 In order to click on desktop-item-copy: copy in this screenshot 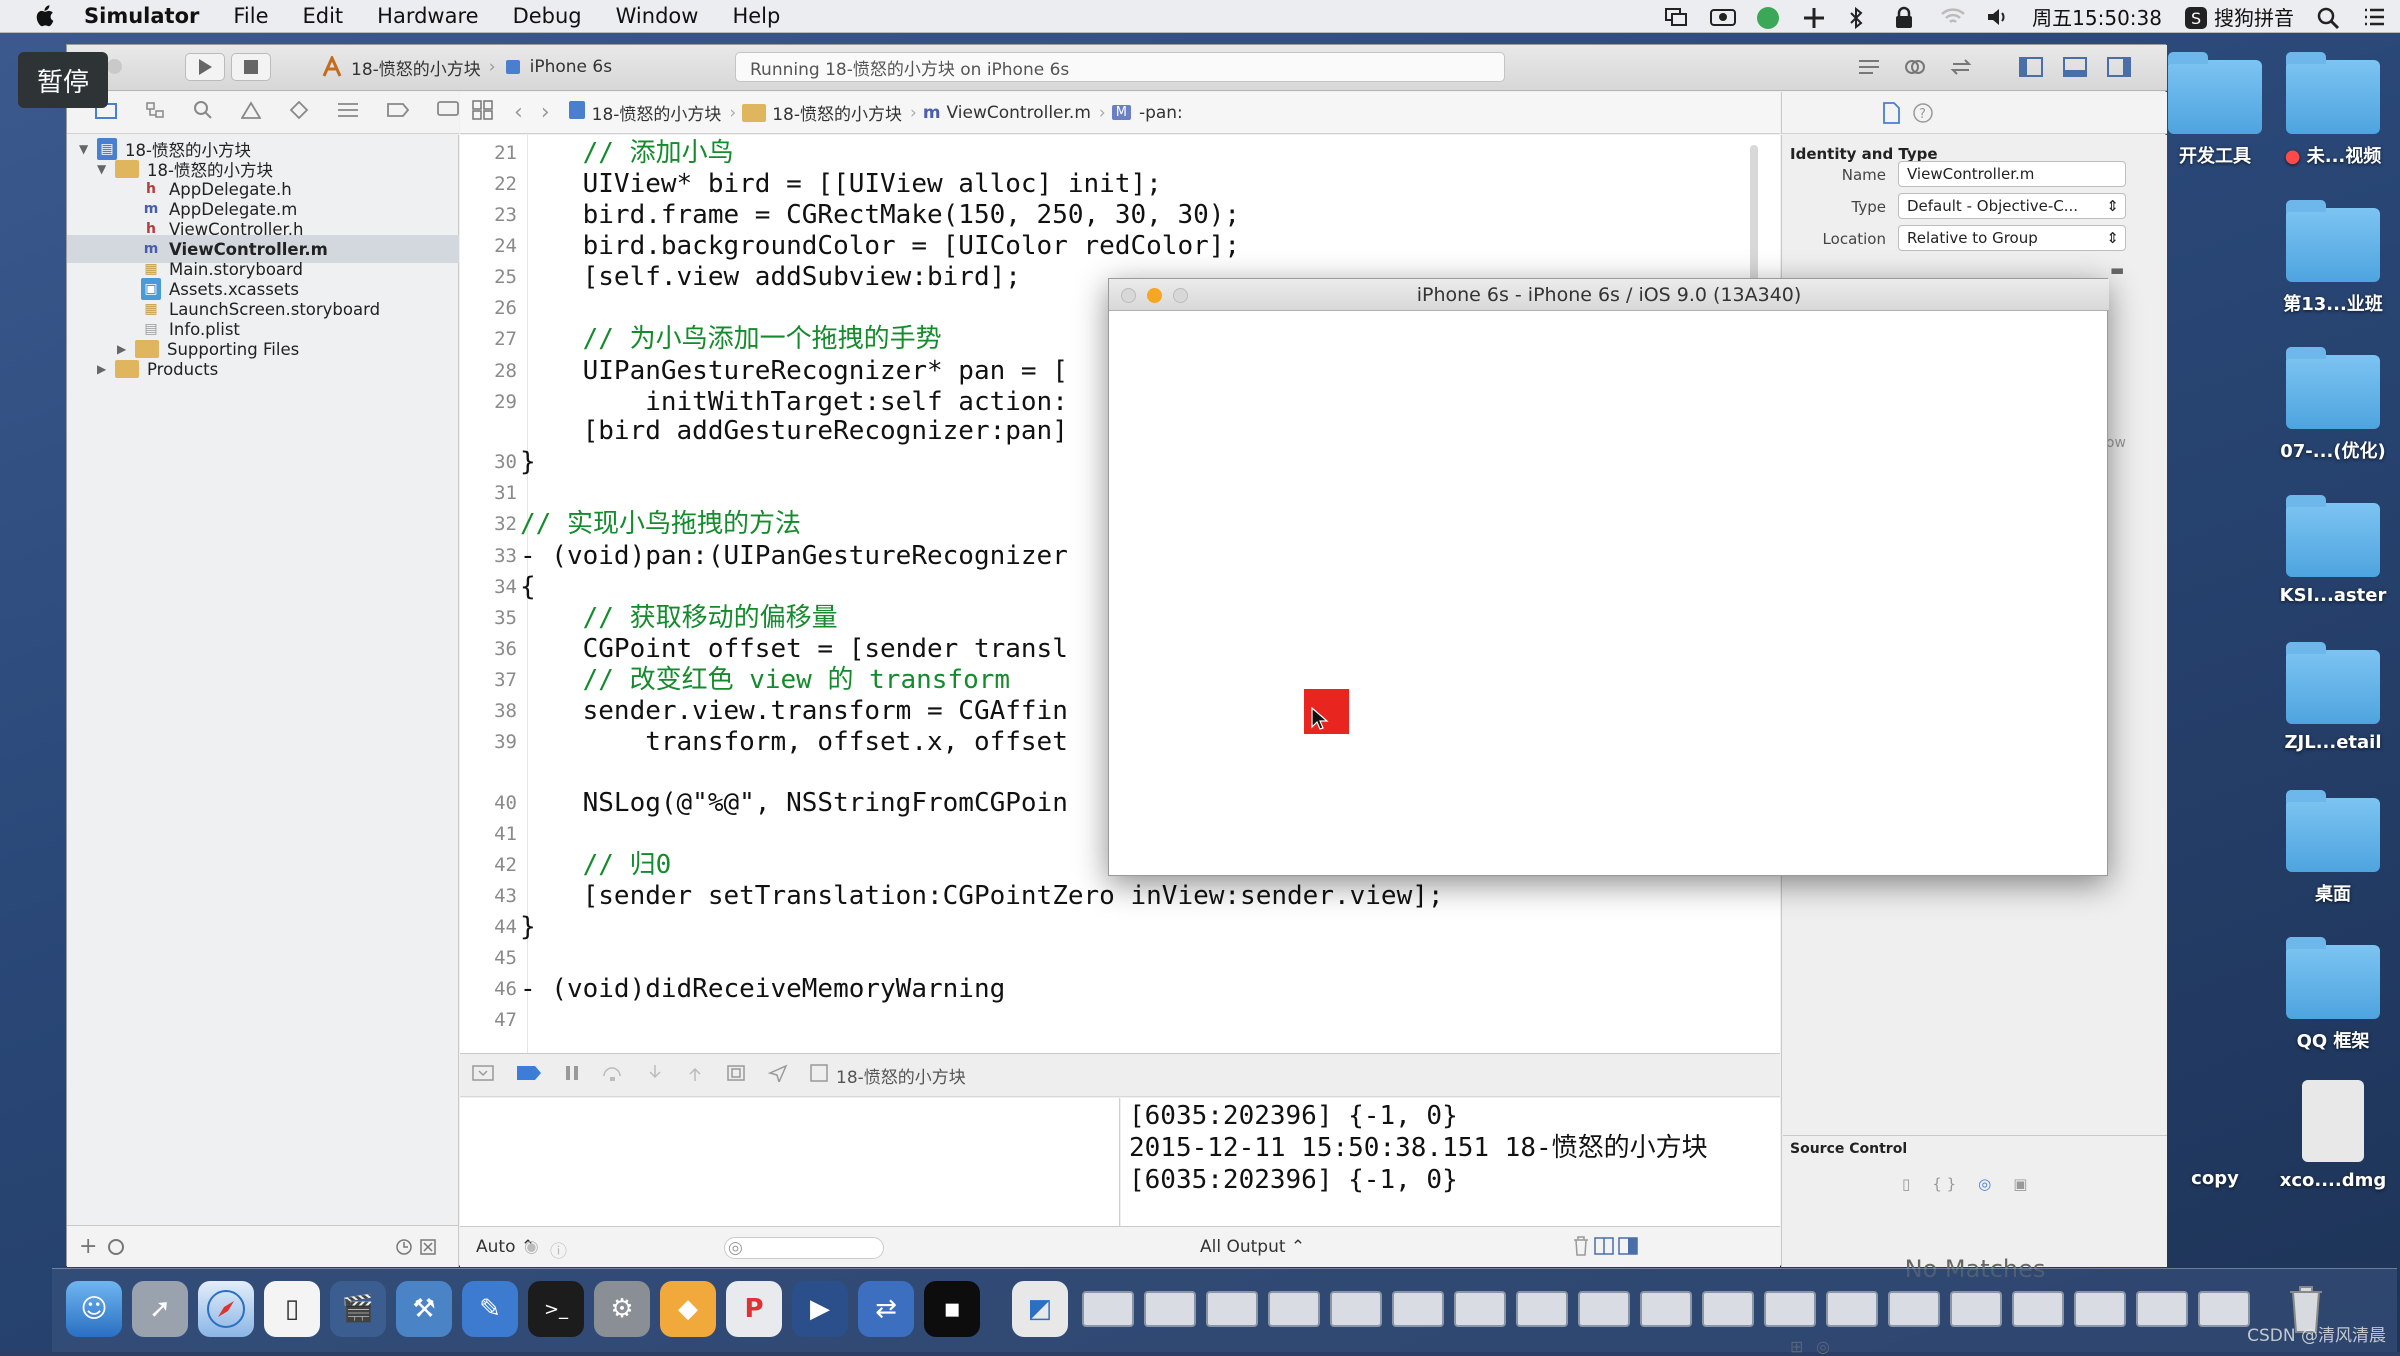, I will do `click(2215, 1178)`.